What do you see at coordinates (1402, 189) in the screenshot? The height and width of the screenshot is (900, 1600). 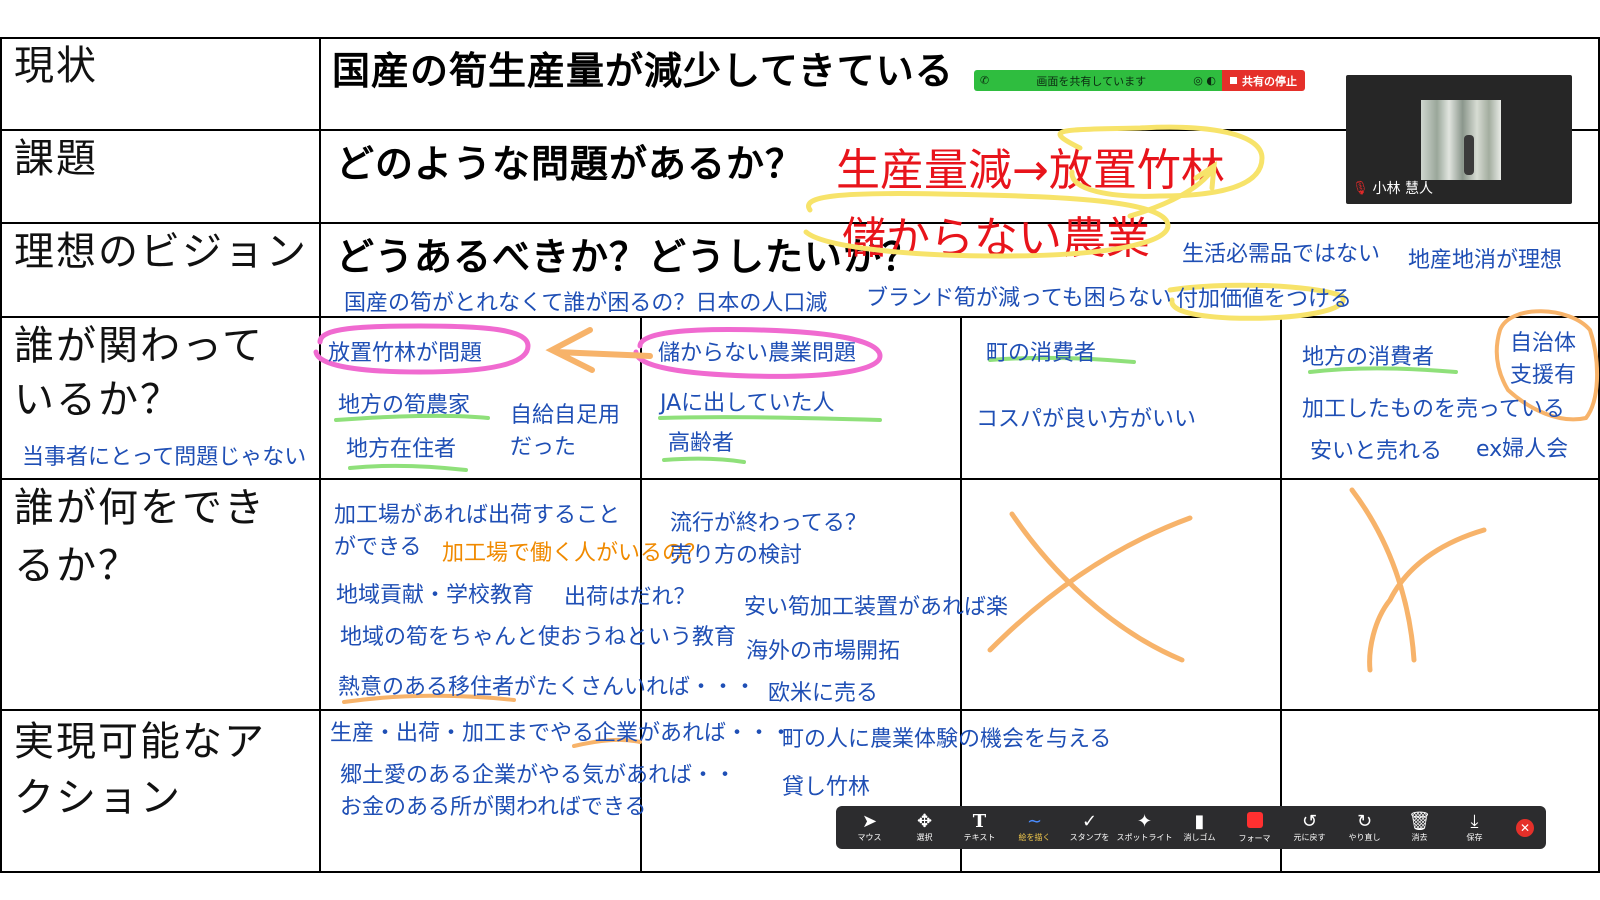 I see `participant-name: 小林 慧人` at bounding box center [1402, 189].